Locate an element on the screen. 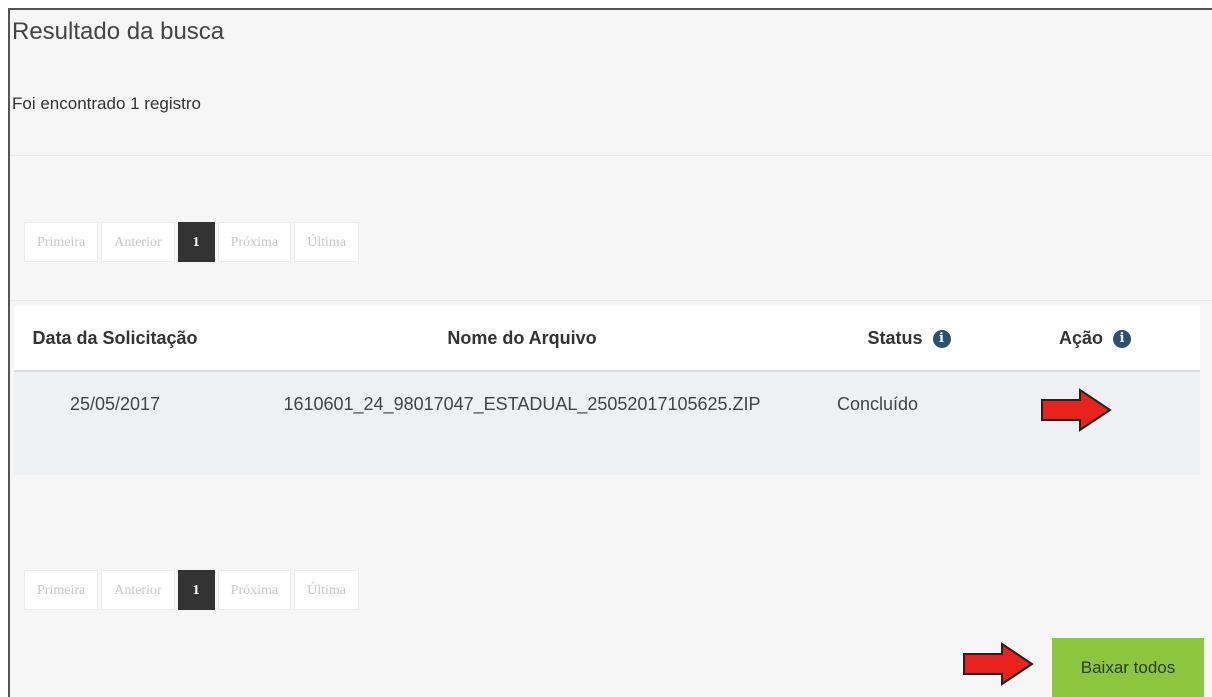 This screenshot has width=1212, height=697. cell-status: Concluído is located at coordinates (909, 423).